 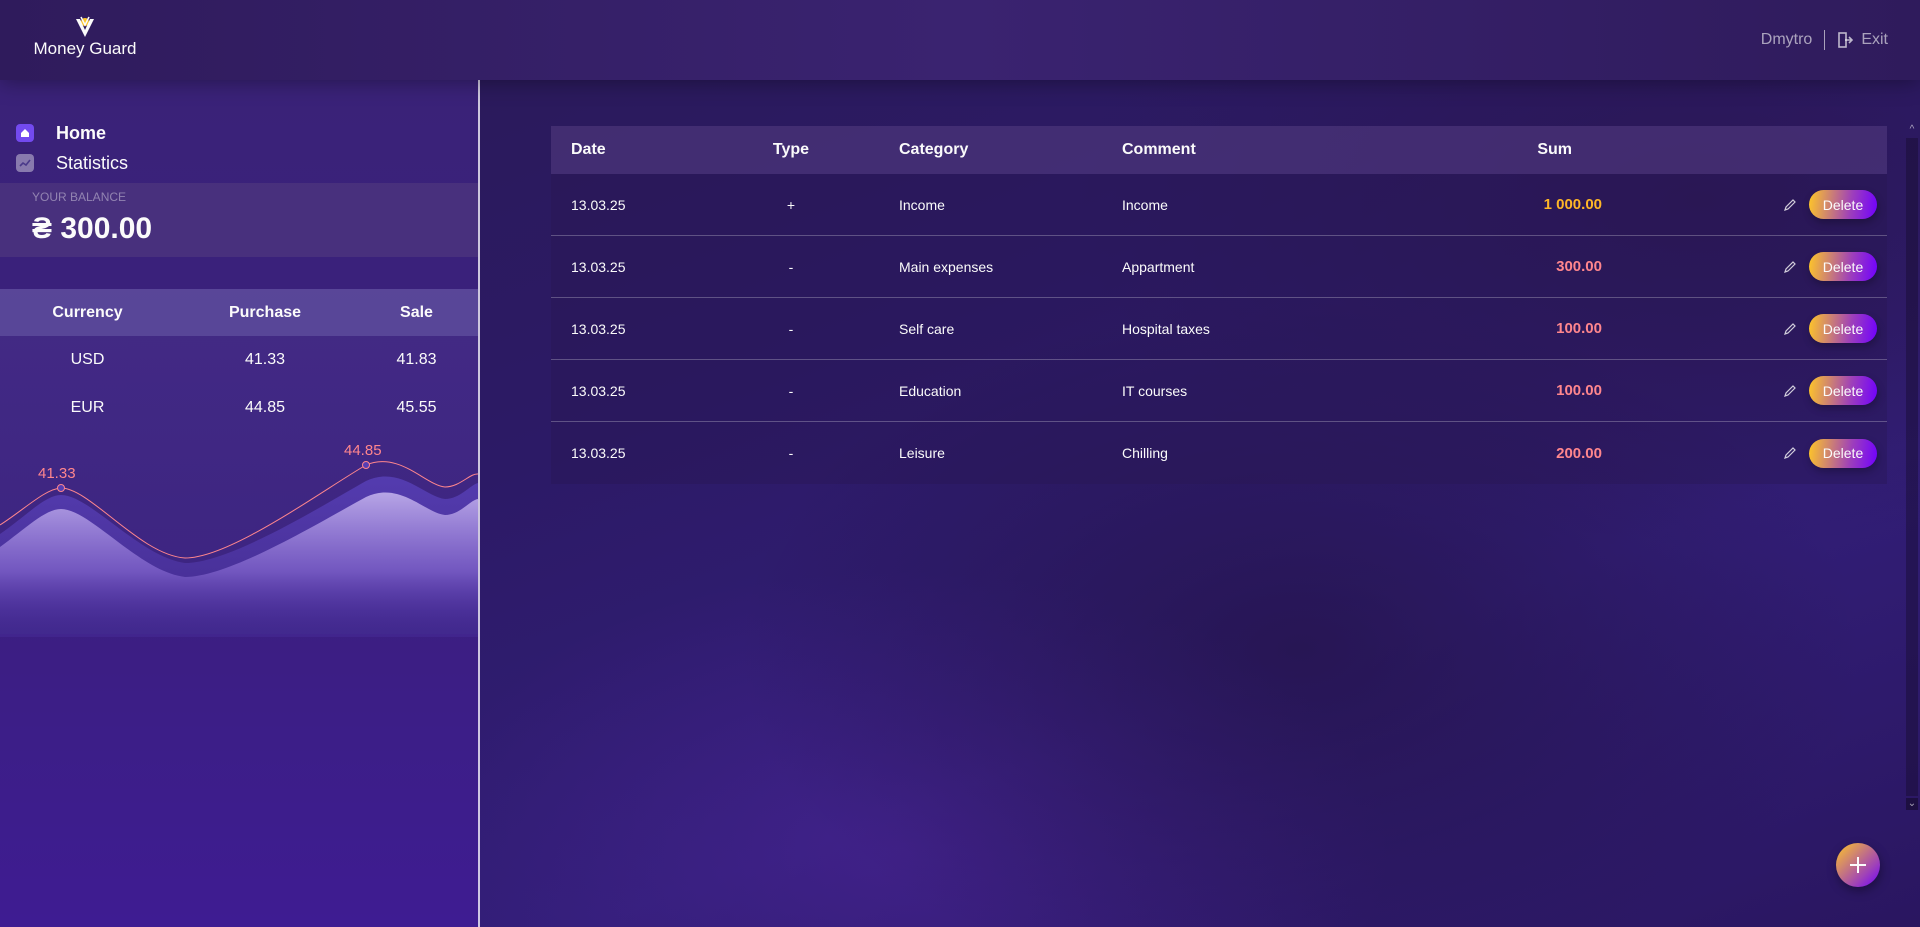 What do you see at coordinates (1554, 149) in the screenshot?
I see `header-sum: Sum` at bounding box center [1554, 149].